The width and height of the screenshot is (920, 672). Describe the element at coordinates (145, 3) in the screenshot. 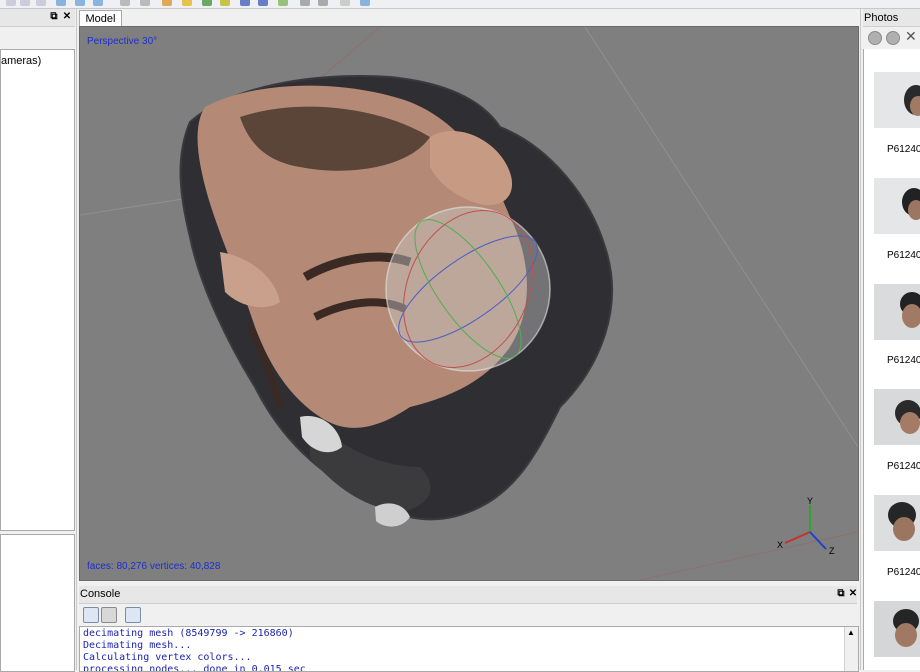

I see `toolbar-move-icon` at that location.